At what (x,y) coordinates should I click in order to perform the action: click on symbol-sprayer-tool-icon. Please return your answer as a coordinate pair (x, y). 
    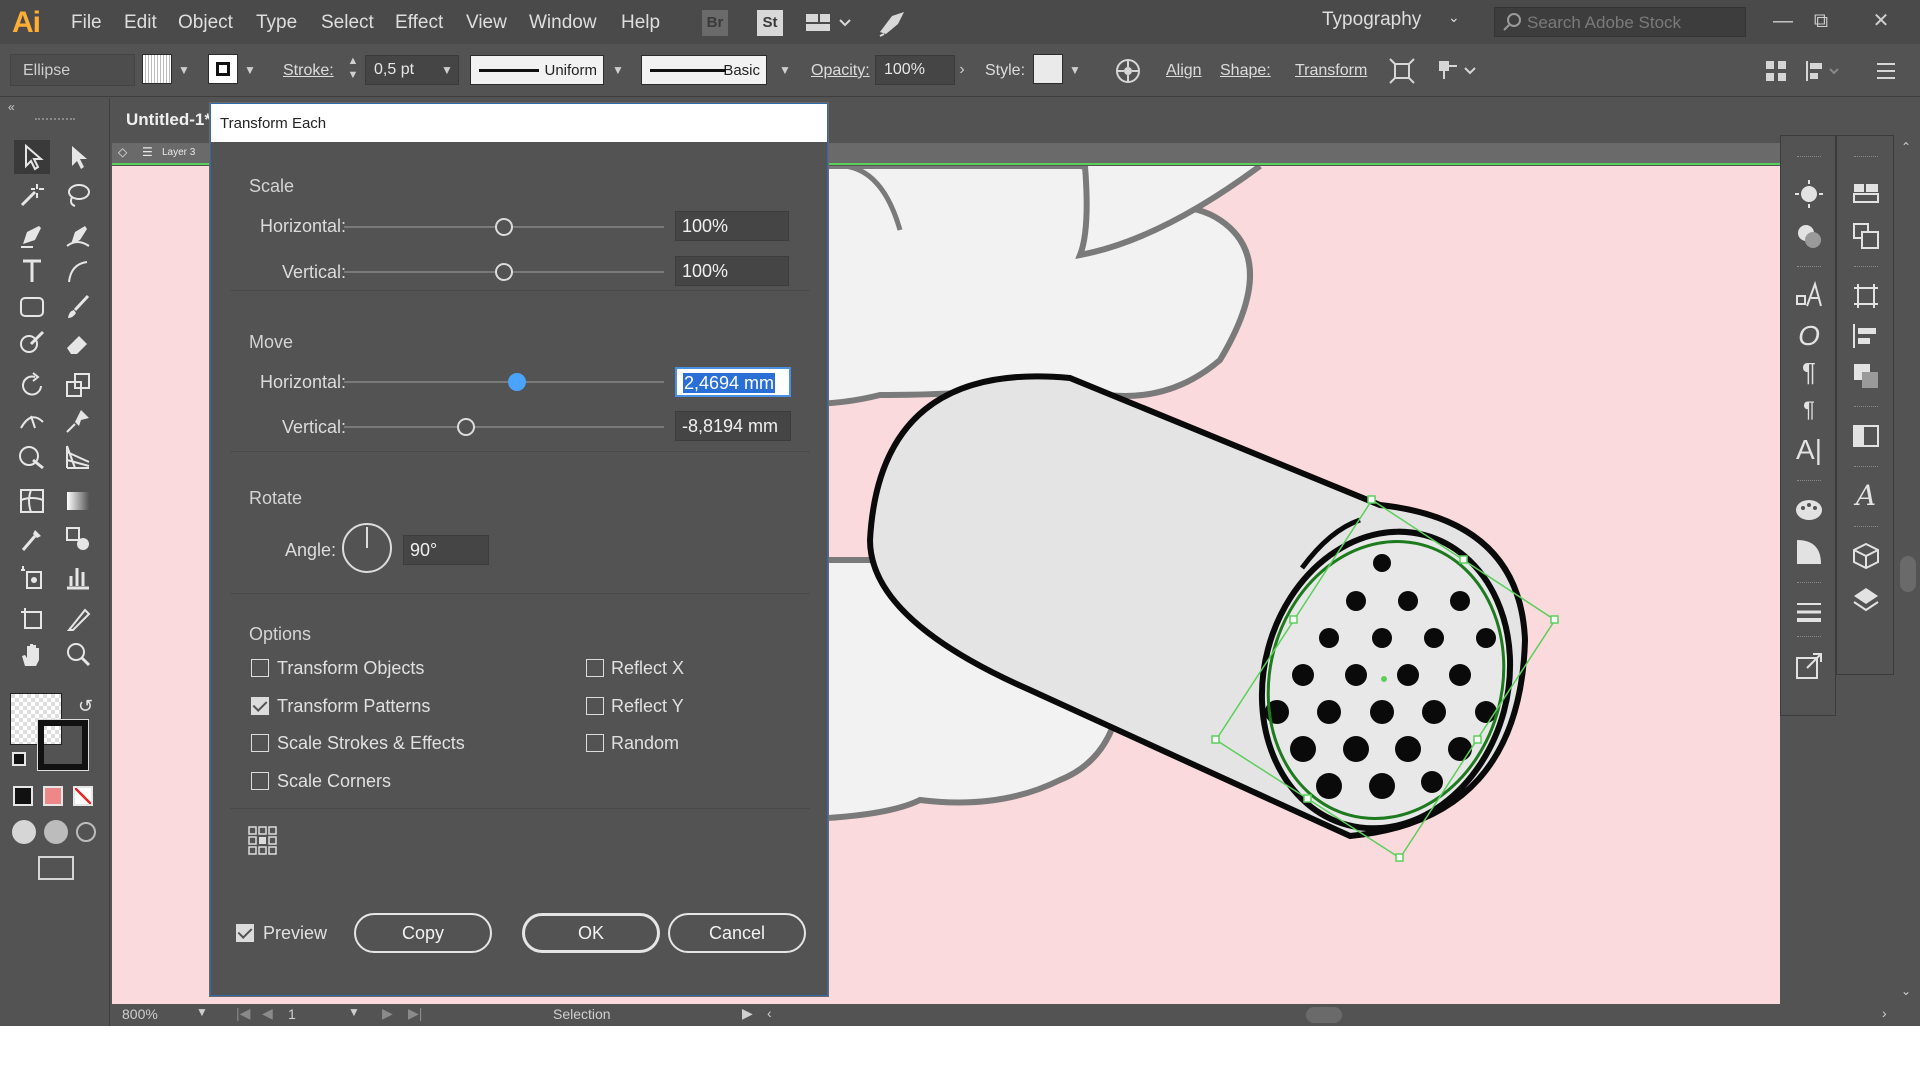
    Looking at the image, I should click on (32, 577).